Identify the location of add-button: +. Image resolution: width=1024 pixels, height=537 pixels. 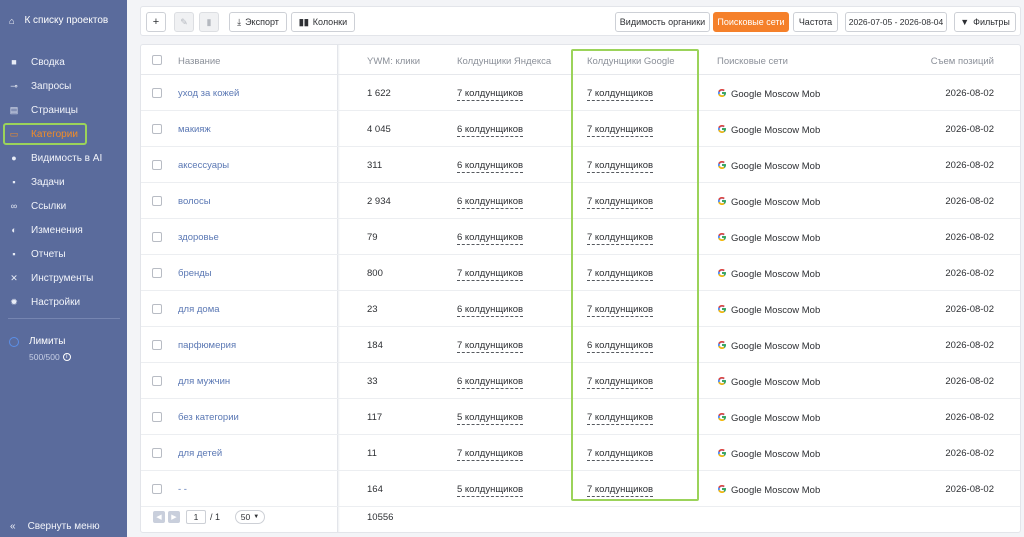
(156, 22).